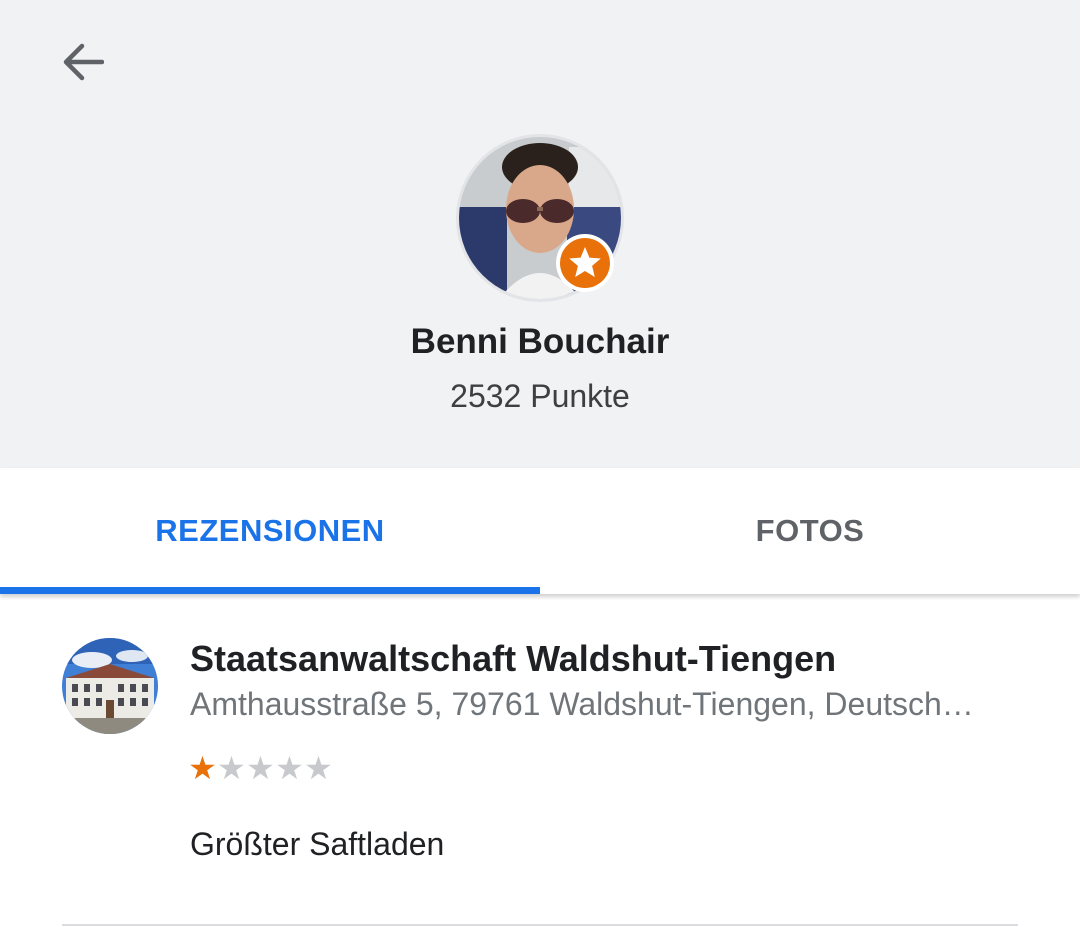  Describe the element at coordinates (810, 531) in the screenshot. I see `tab-fotos: FOTOS` at that location.